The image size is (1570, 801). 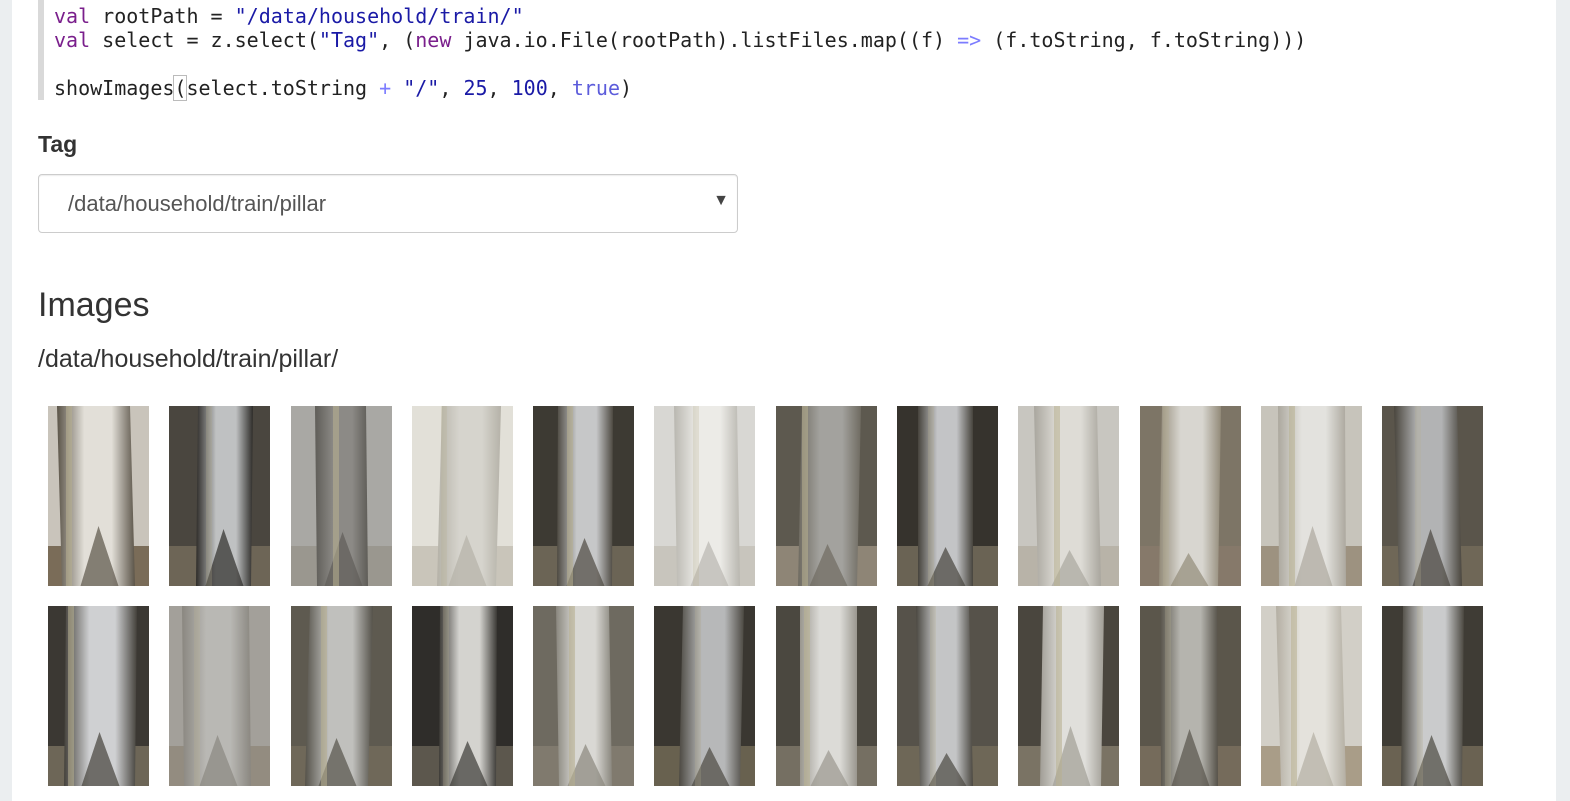 I want to click on code-token: (f.toString, f.toString))), so click(x=1144, y=40).